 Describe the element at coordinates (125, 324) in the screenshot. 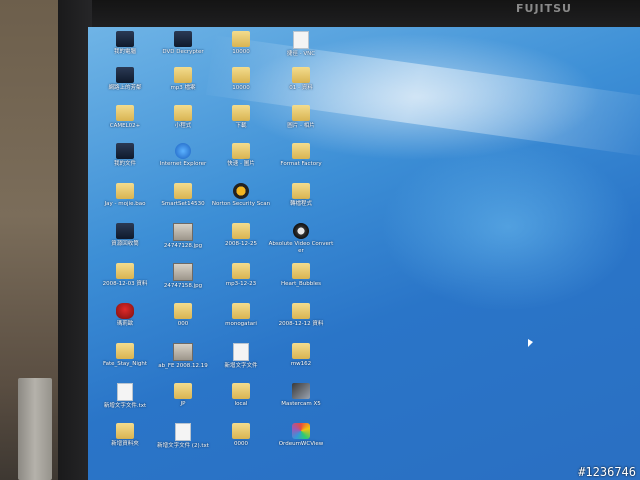

I see `desktop-icon-label: 瑪莉歐` at that location.